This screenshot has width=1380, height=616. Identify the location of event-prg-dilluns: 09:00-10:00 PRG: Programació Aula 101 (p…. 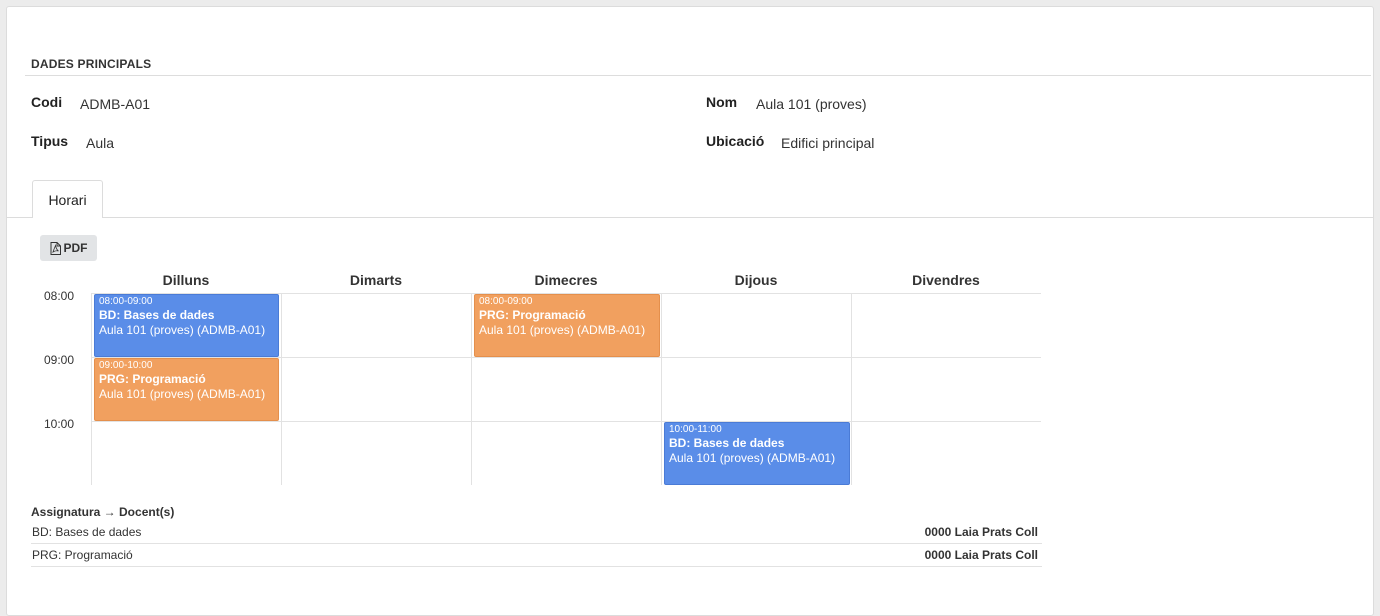
(186, 389).